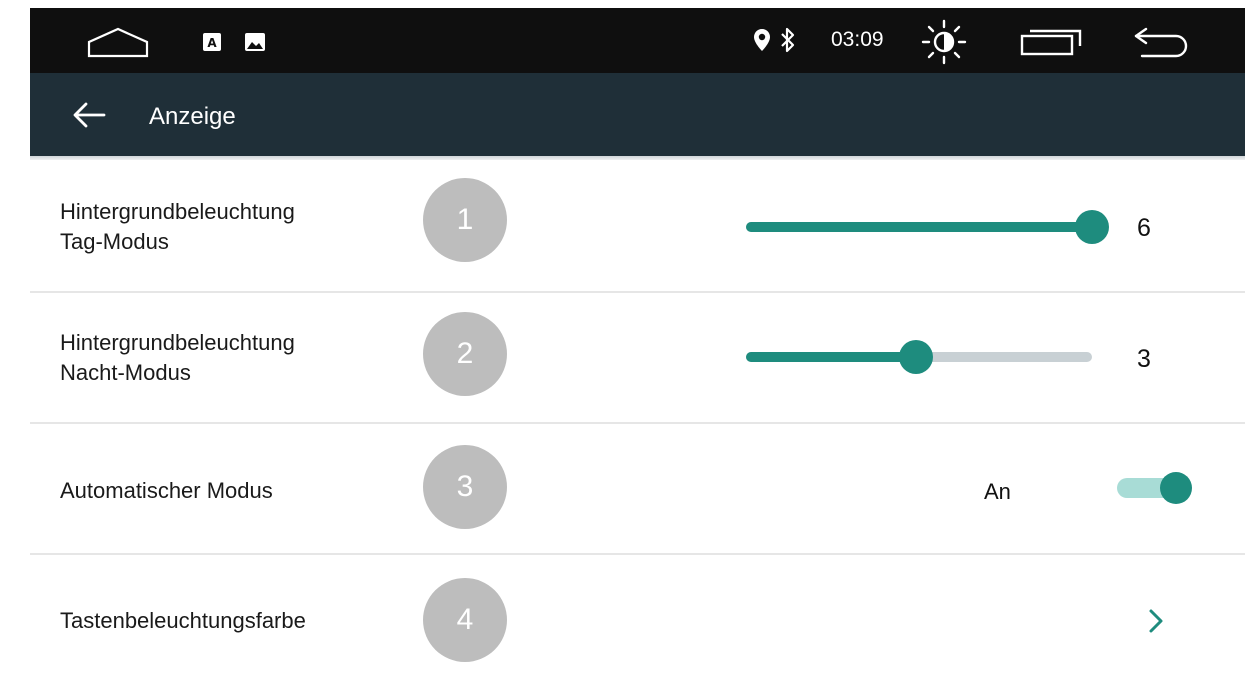  What do you see at coordinates (1176, 488) in the screenshot?
I see `auto-mode-toggle-thumb` at bounding box center [1176, 488].